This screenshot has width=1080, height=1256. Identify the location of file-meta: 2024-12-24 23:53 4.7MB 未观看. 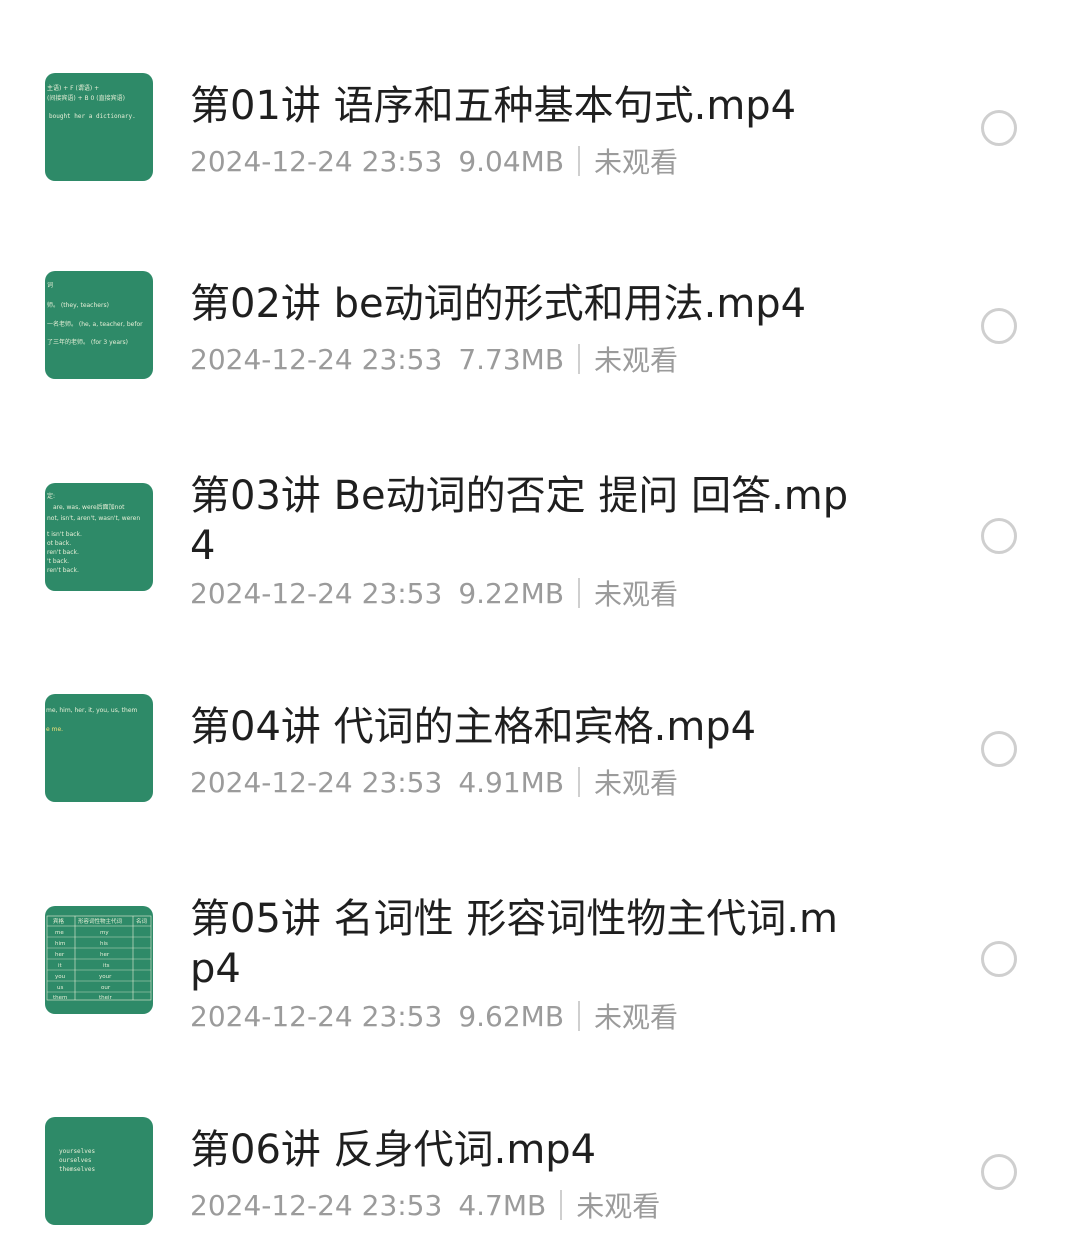
(425, 1205).